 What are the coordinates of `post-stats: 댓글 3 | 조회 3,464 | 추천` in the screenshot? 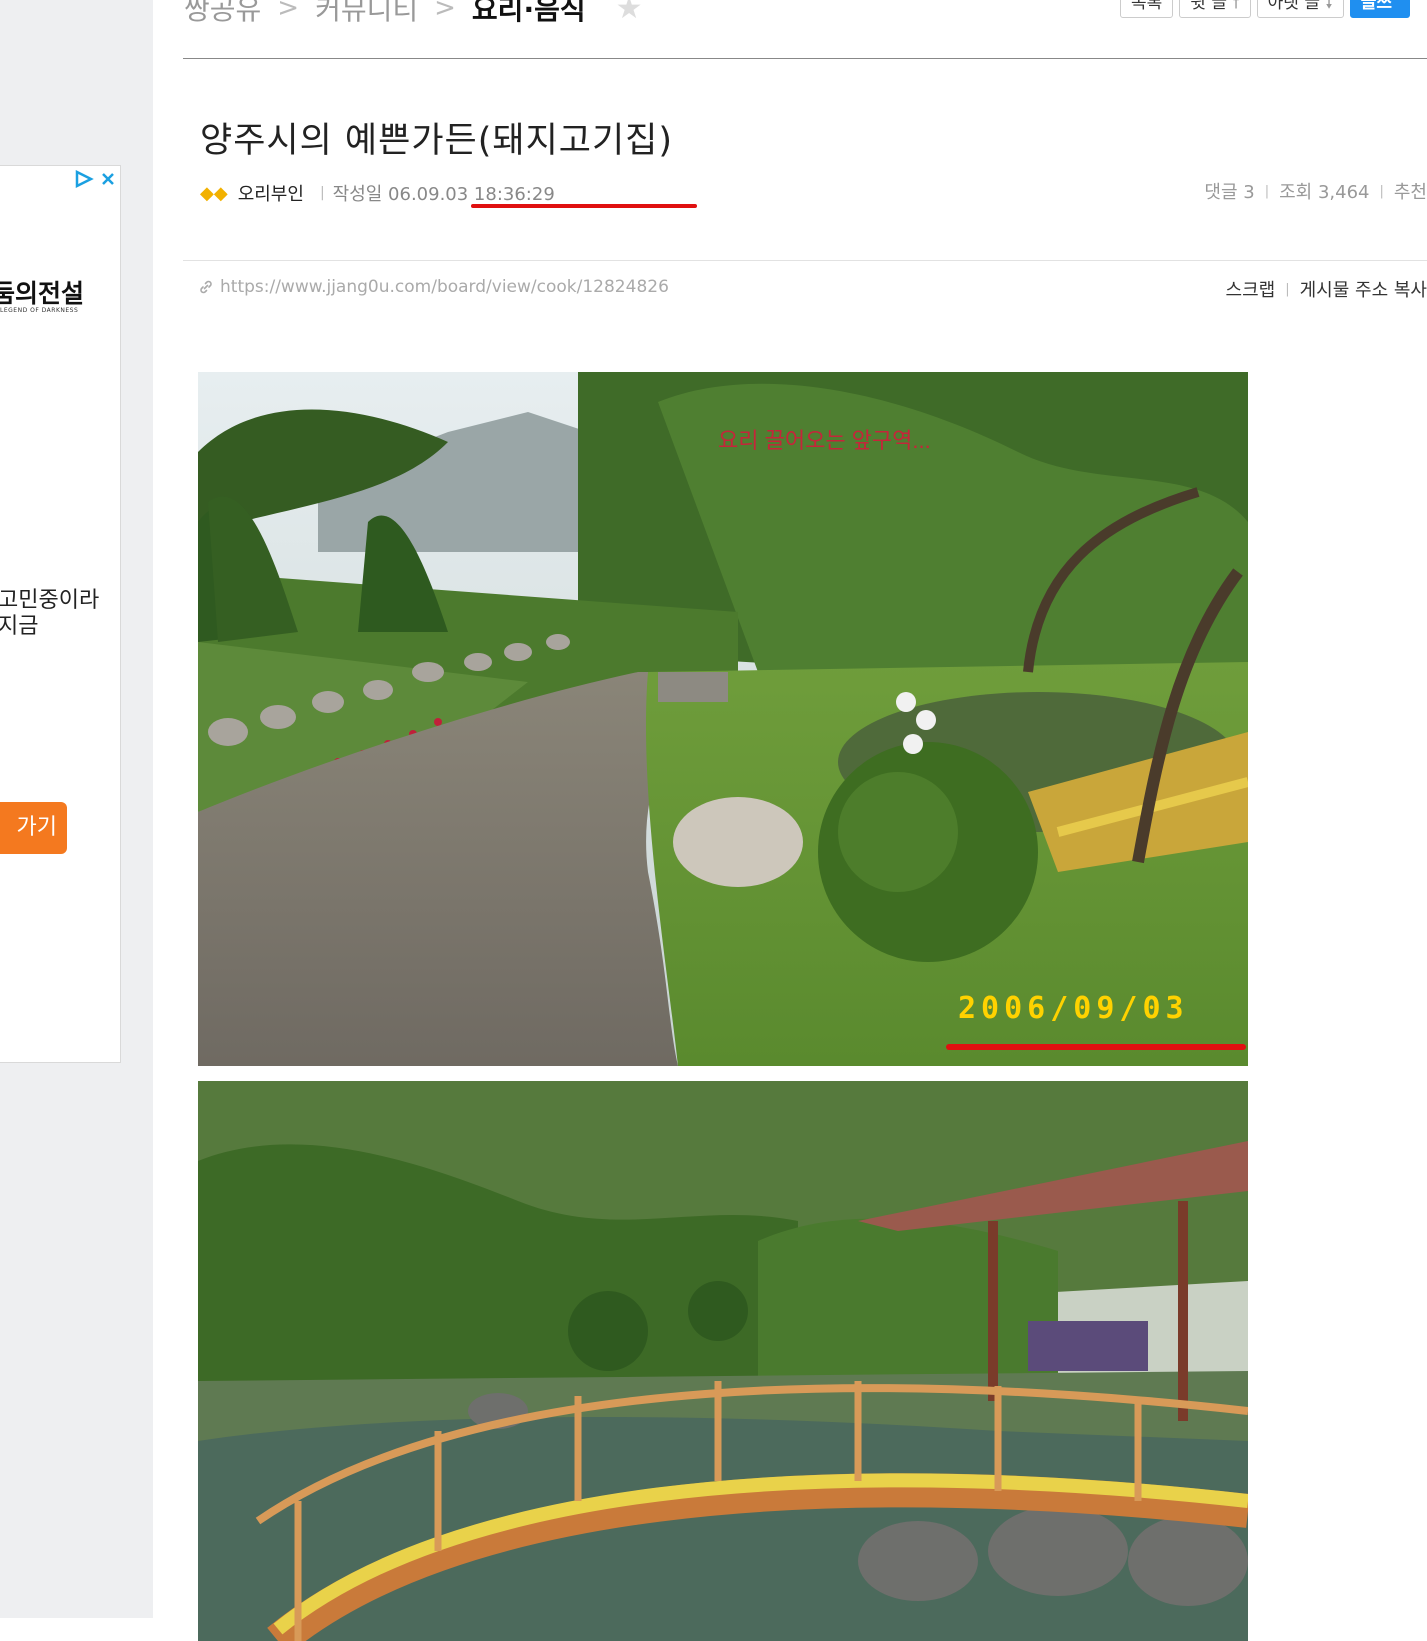 It's located at (1315, 191).